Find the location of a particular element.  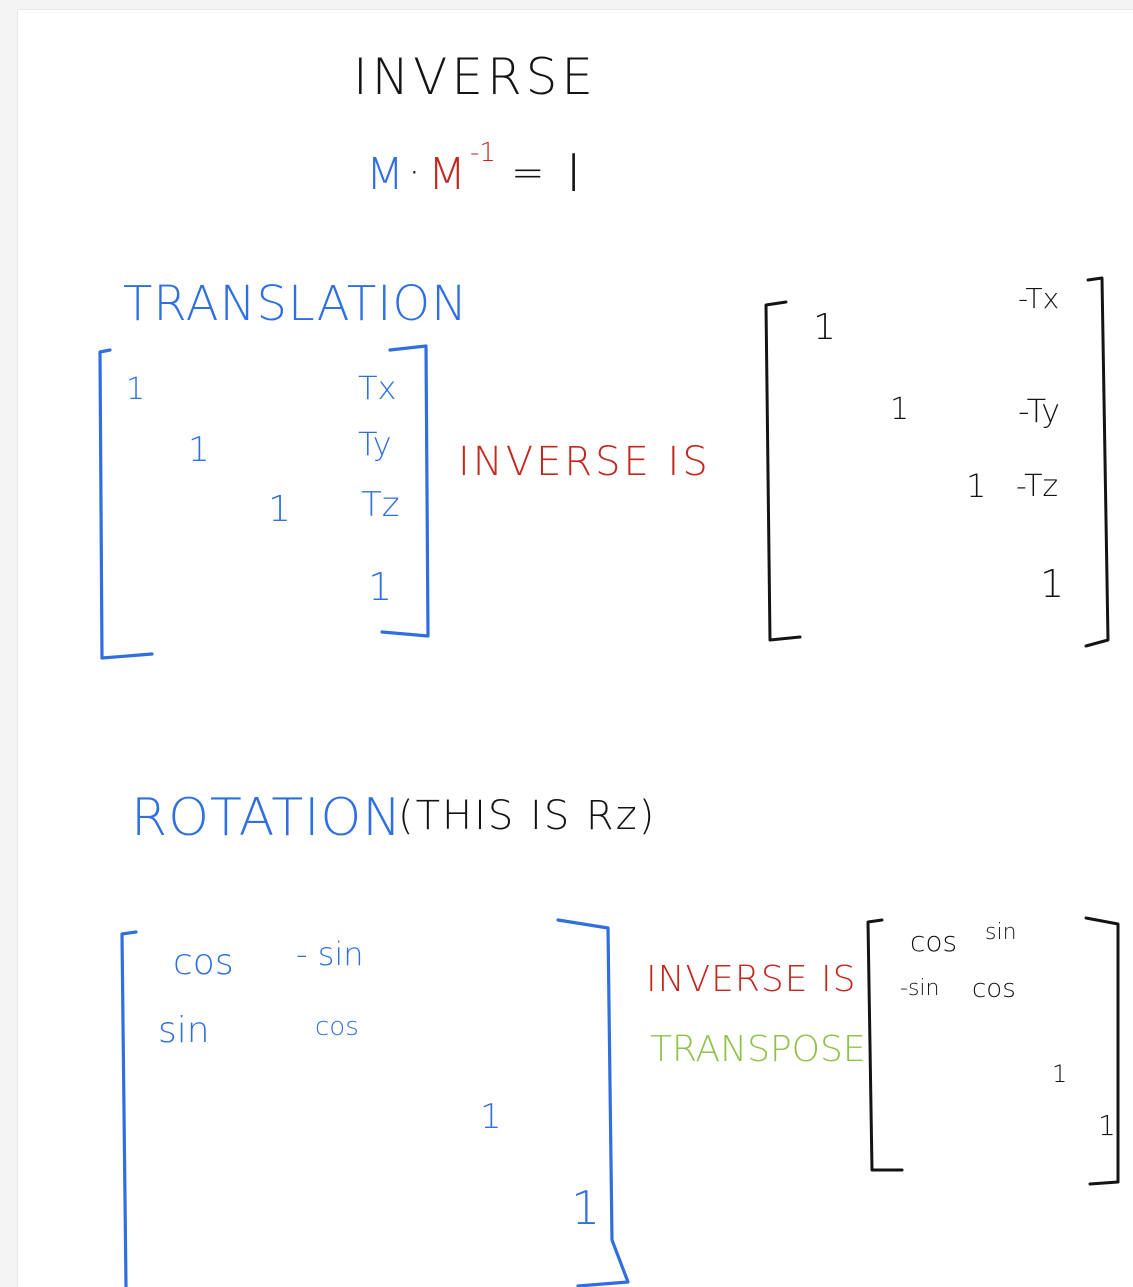

ri-cell-sin: sin is located at coordinates (1001, 932).